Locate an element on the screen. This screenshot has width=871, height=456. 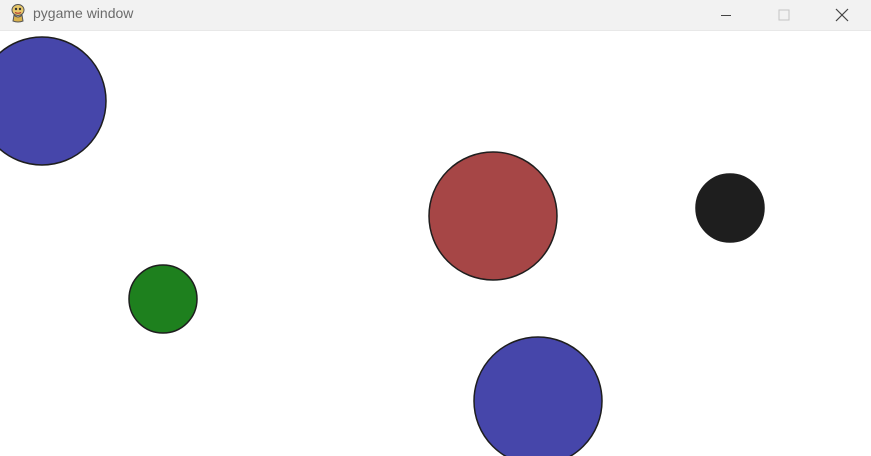
minimize-button is located at coordinates (726, 15).